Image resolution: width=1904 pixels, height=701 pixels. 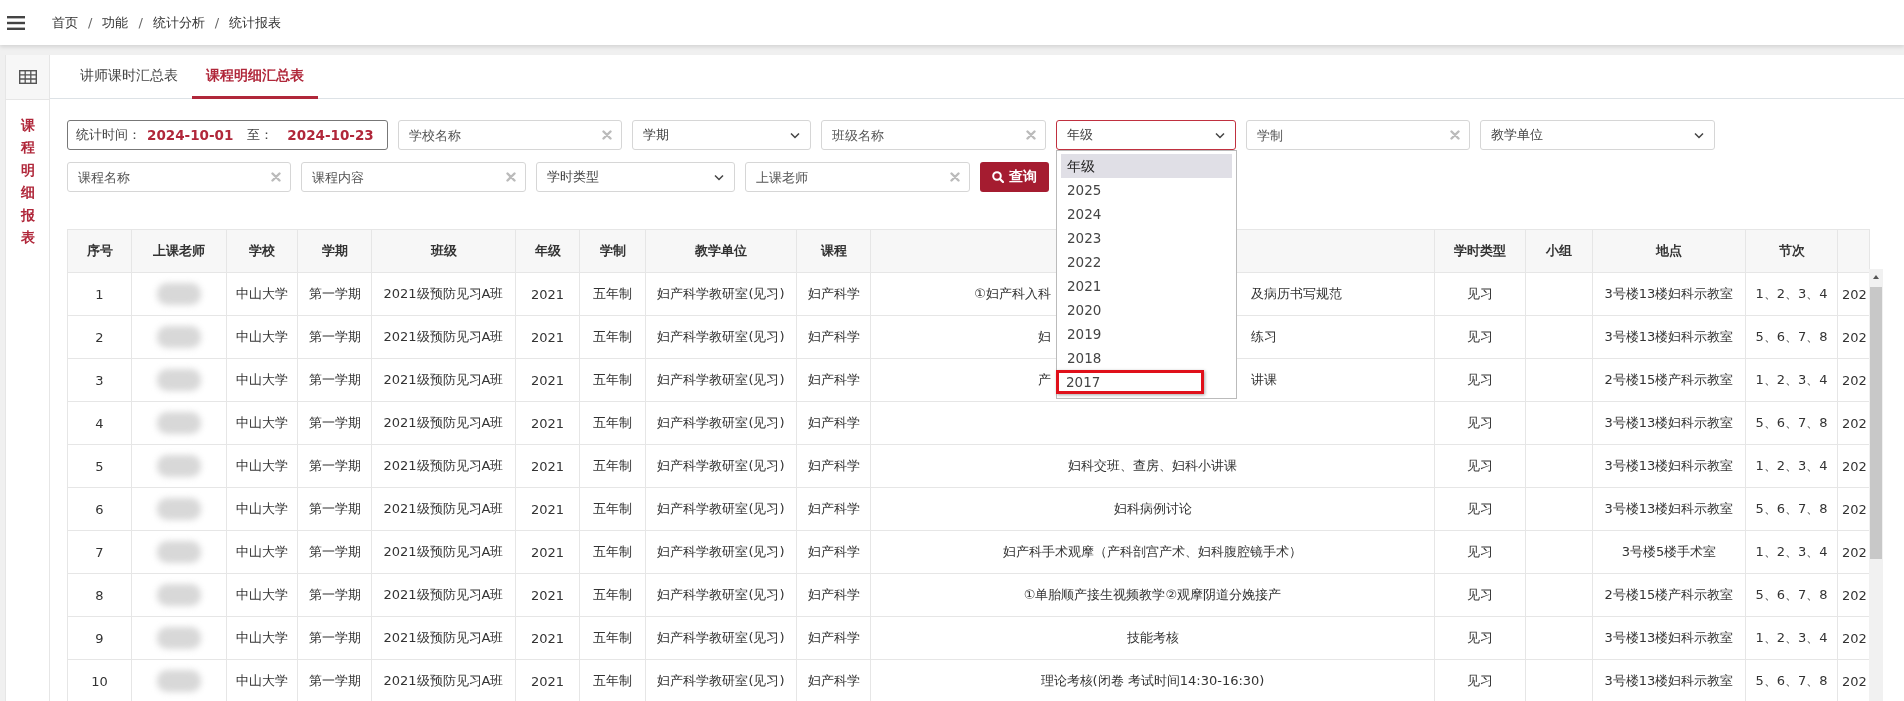 I want to click on input-field: 上课老师, so click(x=857, y=177).